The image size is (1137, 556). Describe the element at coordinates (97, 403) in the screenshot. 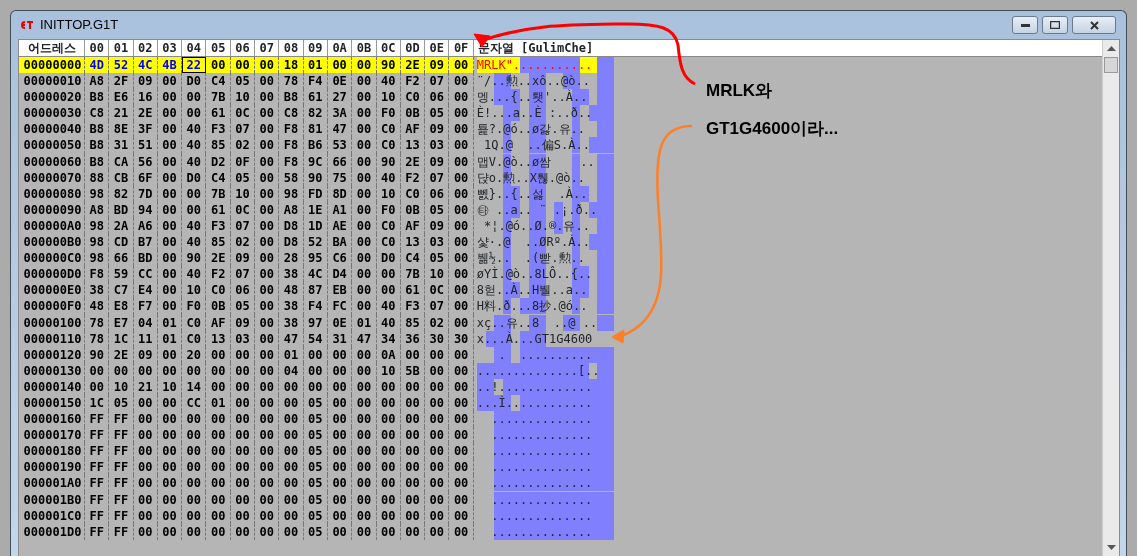

I see `hex-byte: 1C` at that location.